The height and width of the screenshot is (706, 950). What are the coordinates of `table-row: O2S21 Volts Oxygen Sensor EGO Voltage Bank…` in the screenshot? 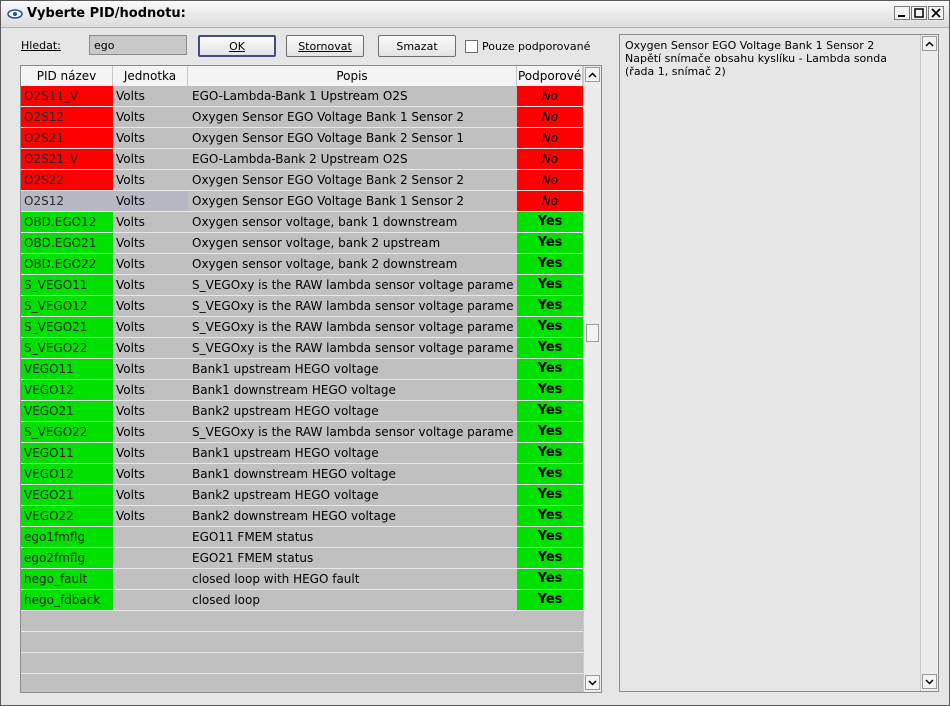 It's located at (302, 138).